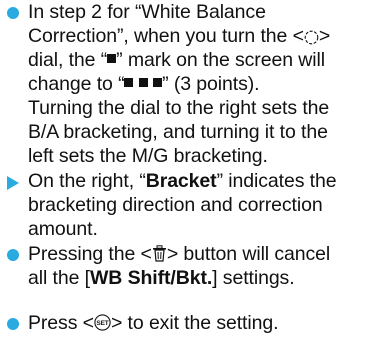  I want to click on text-span: On the right, “, so click(87, 181).